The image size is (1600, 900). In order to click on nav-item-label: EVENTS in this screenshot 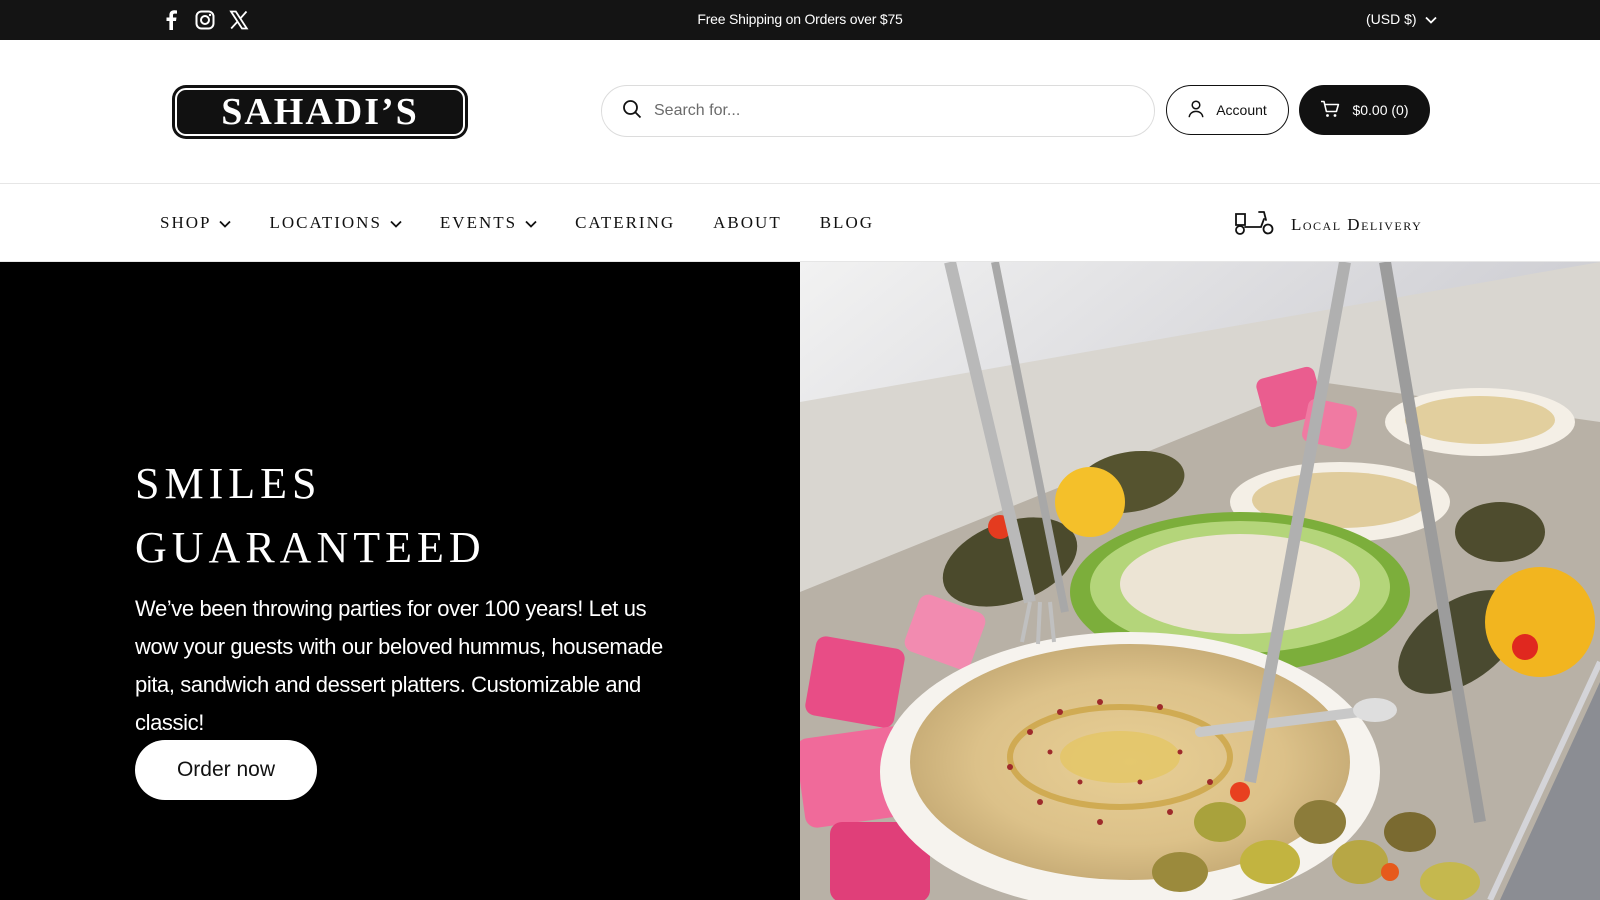, I will do `click(478, 222)`.